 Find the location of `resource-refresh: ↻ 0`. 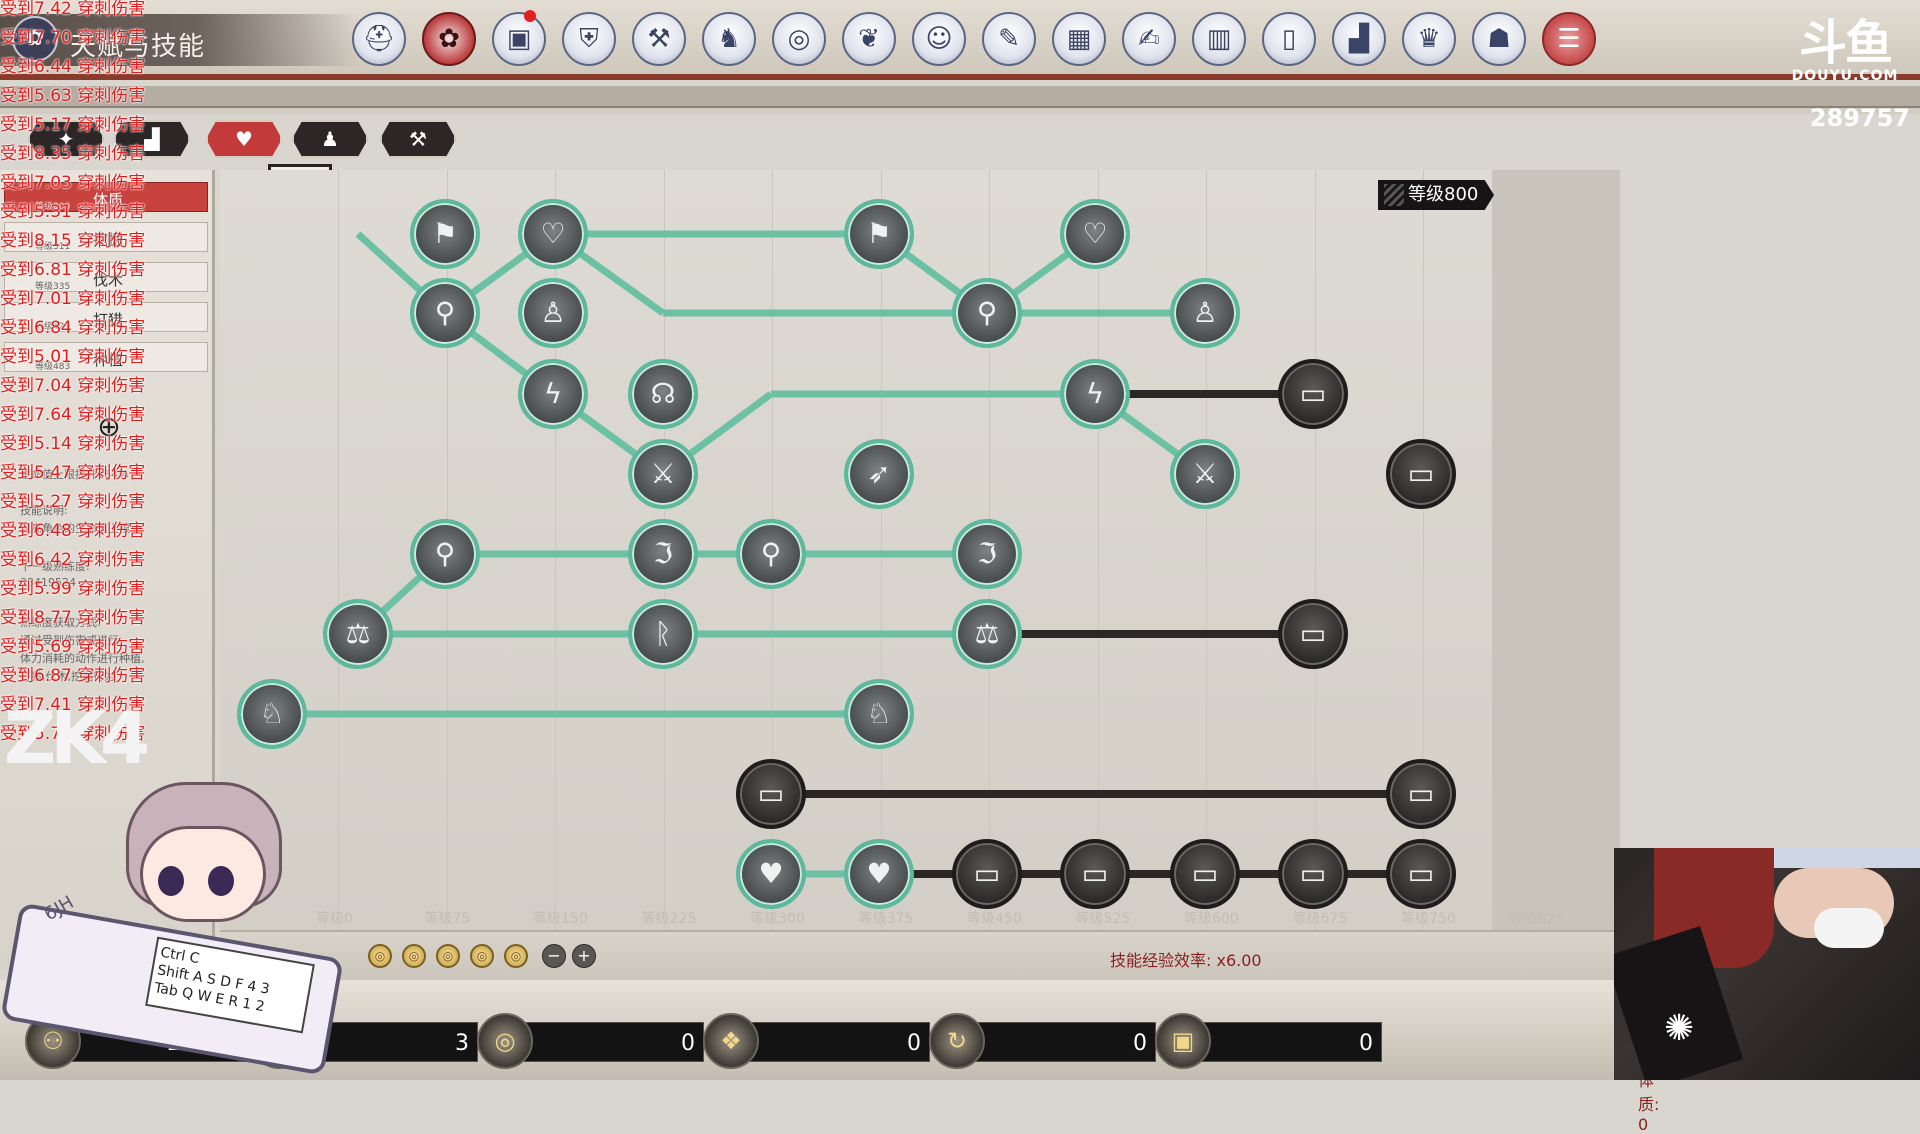

resource-refresh: ↻ 0 is located at coordinates (1042, 1041).